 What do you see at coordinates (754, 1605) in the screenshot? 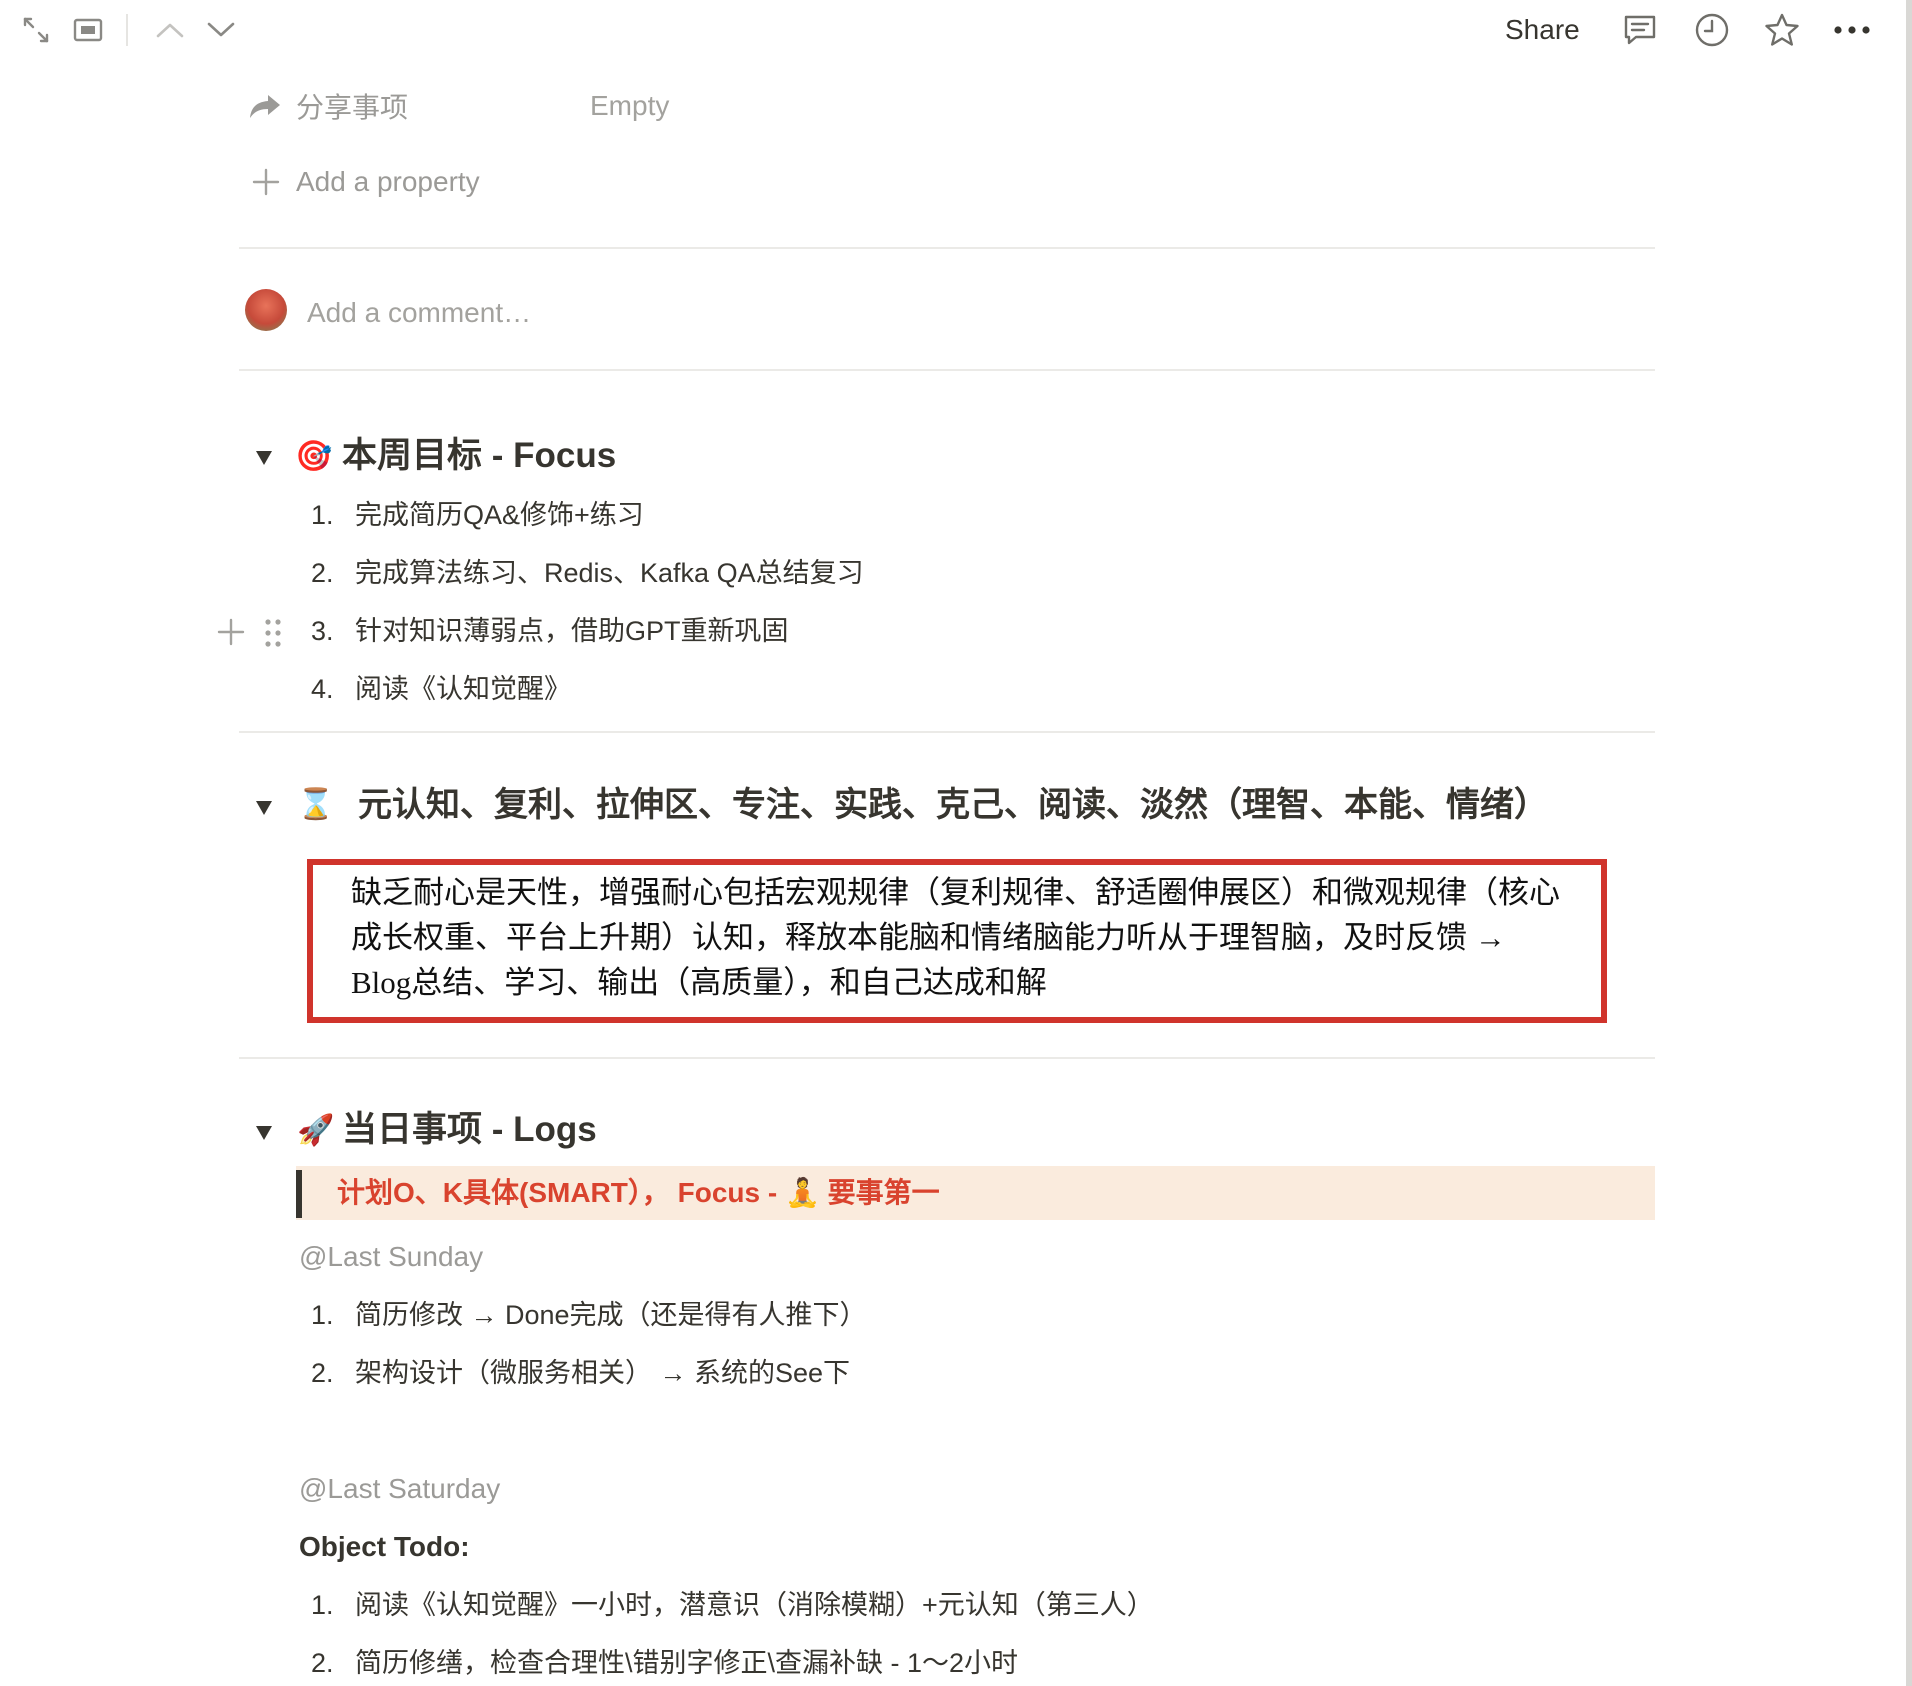
I see `list-item: 阅读《认知觉醒》一小时，潜意识（消除模糊）+元认知（第三人）` at bounding box center [754, 1605].